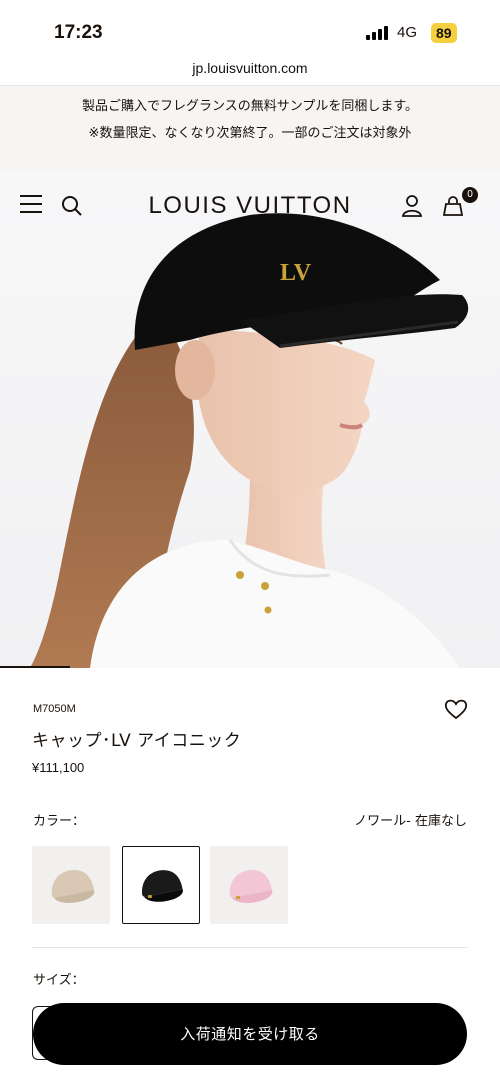 This screenshot has height=1080, width=500. I want to click on network-type: 4G, so click(407, 32).